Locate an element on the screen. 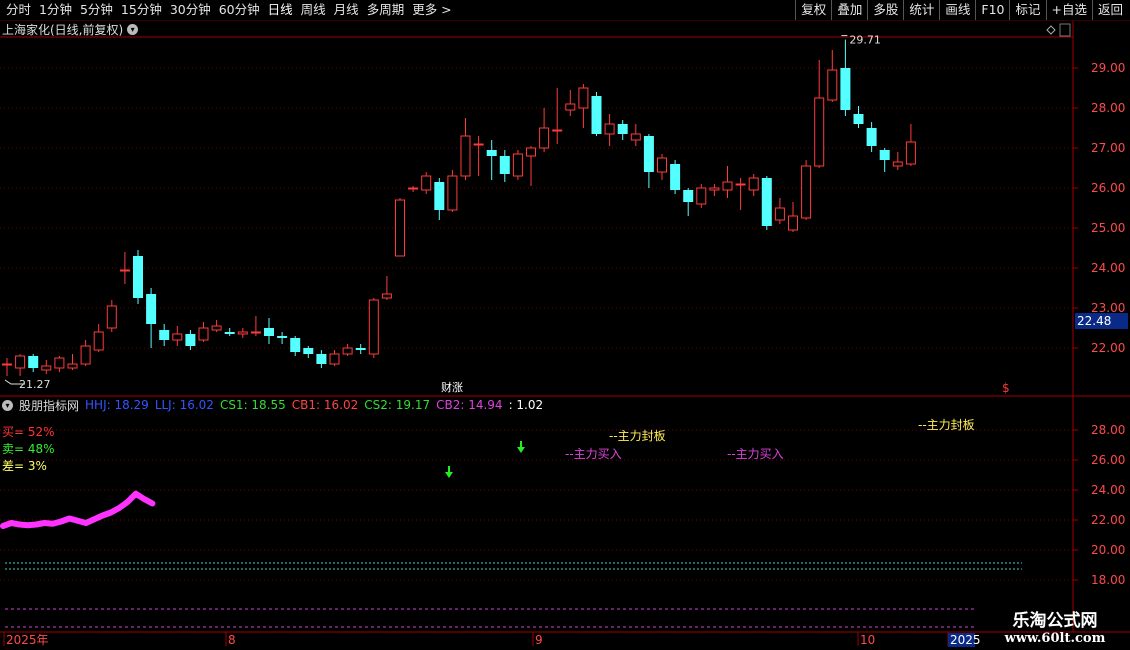 Image resolution: width=1130 pixels, height=650 pixels. tool-button-2: 多股 is located at coordinates (885, 10).